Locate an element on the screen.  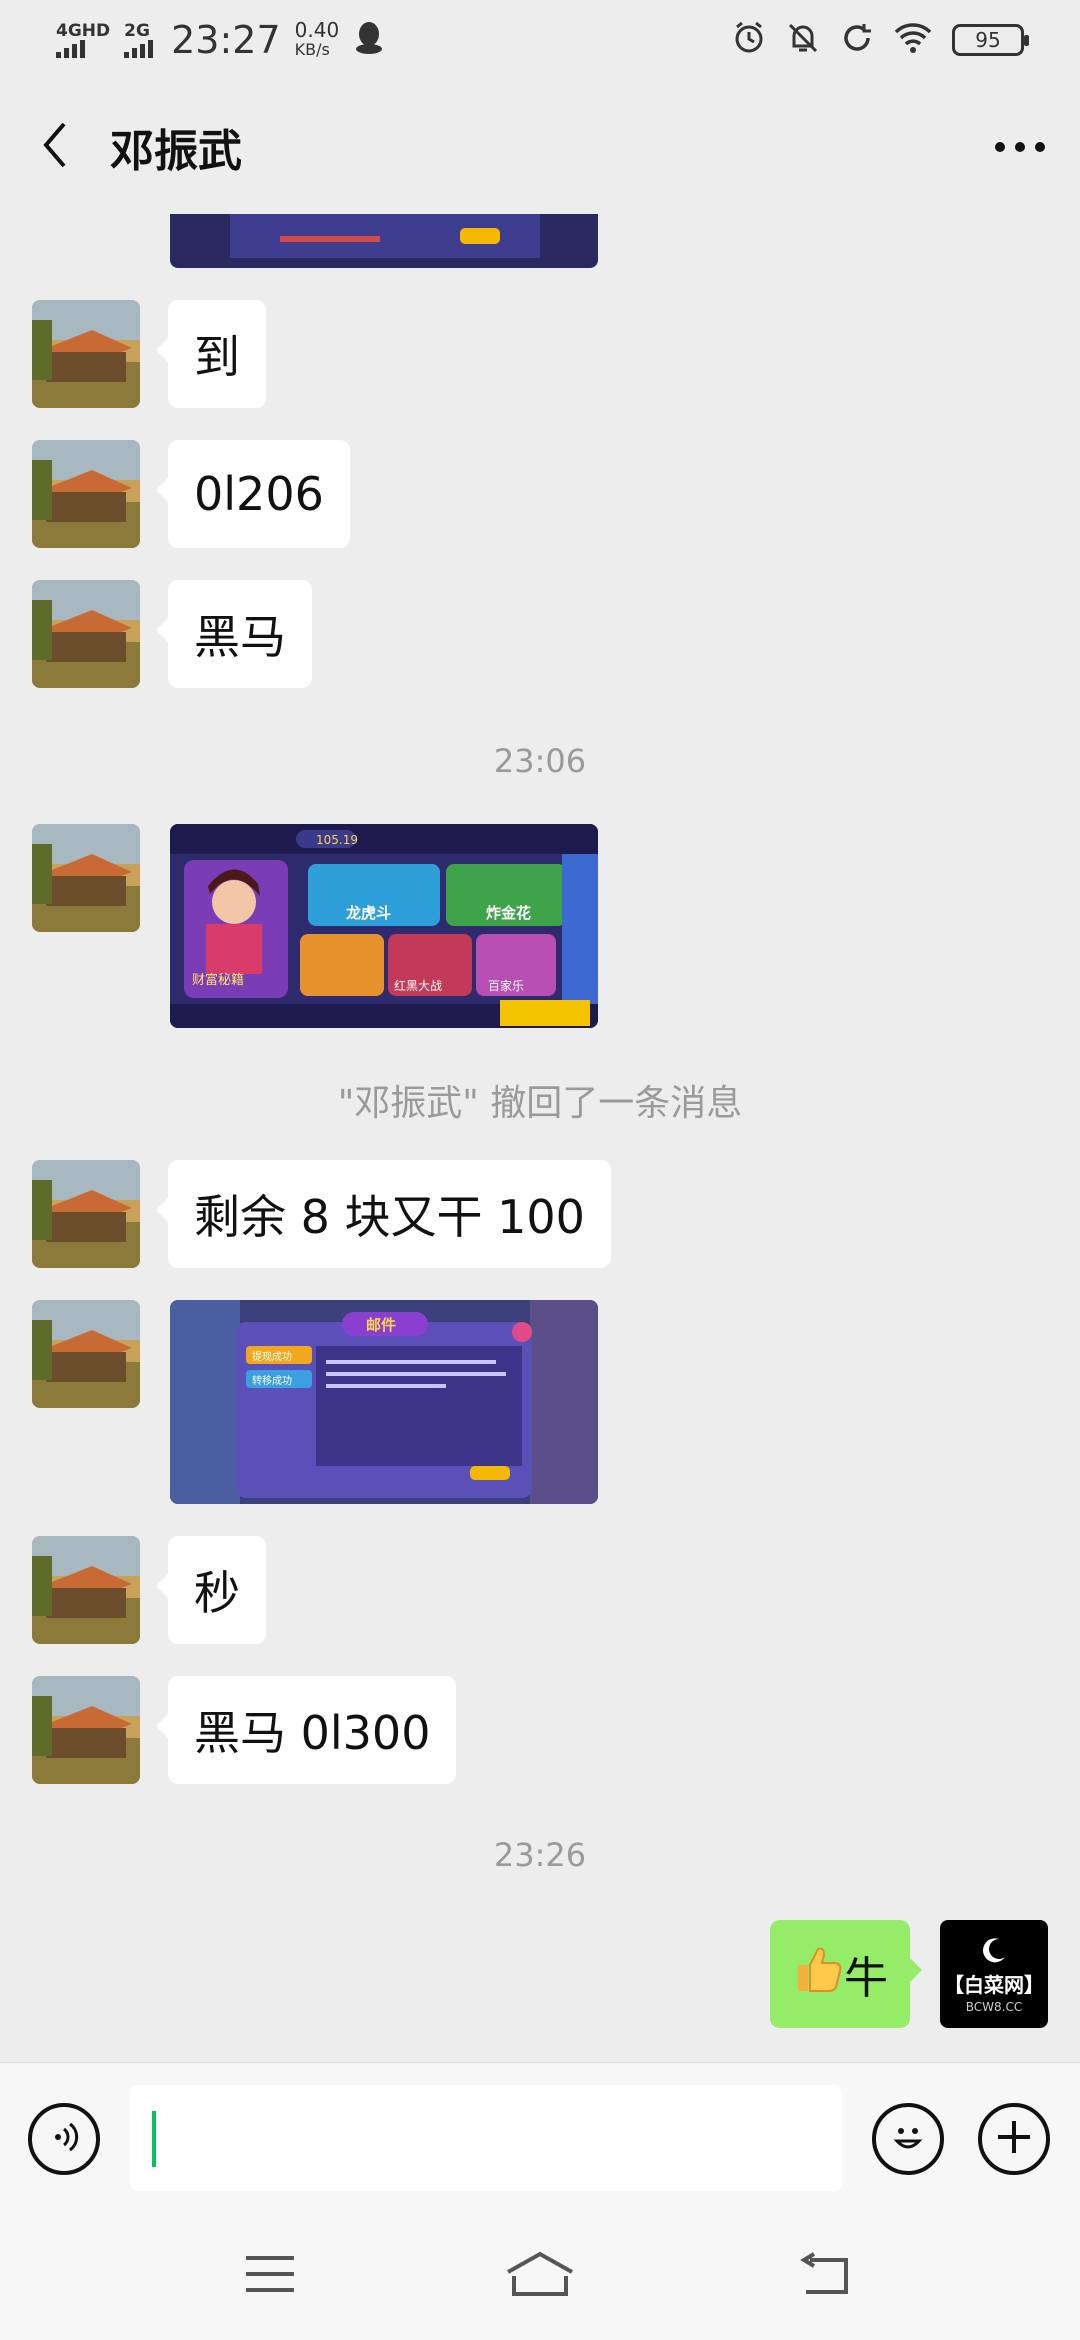
network-speed: 0.40 KB/s is located at coordinates (317, 40).